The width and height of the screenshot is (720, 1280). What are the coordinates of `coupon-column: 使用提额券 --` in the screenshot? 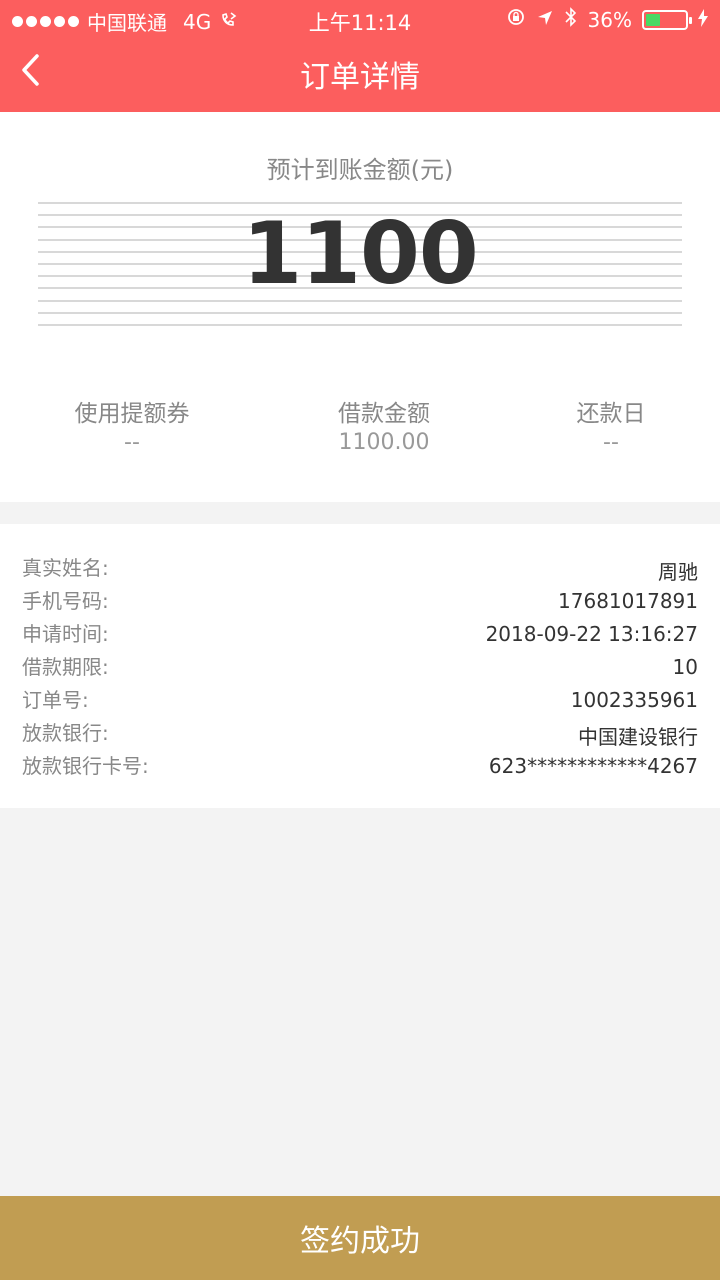 It's located at (132, 424).